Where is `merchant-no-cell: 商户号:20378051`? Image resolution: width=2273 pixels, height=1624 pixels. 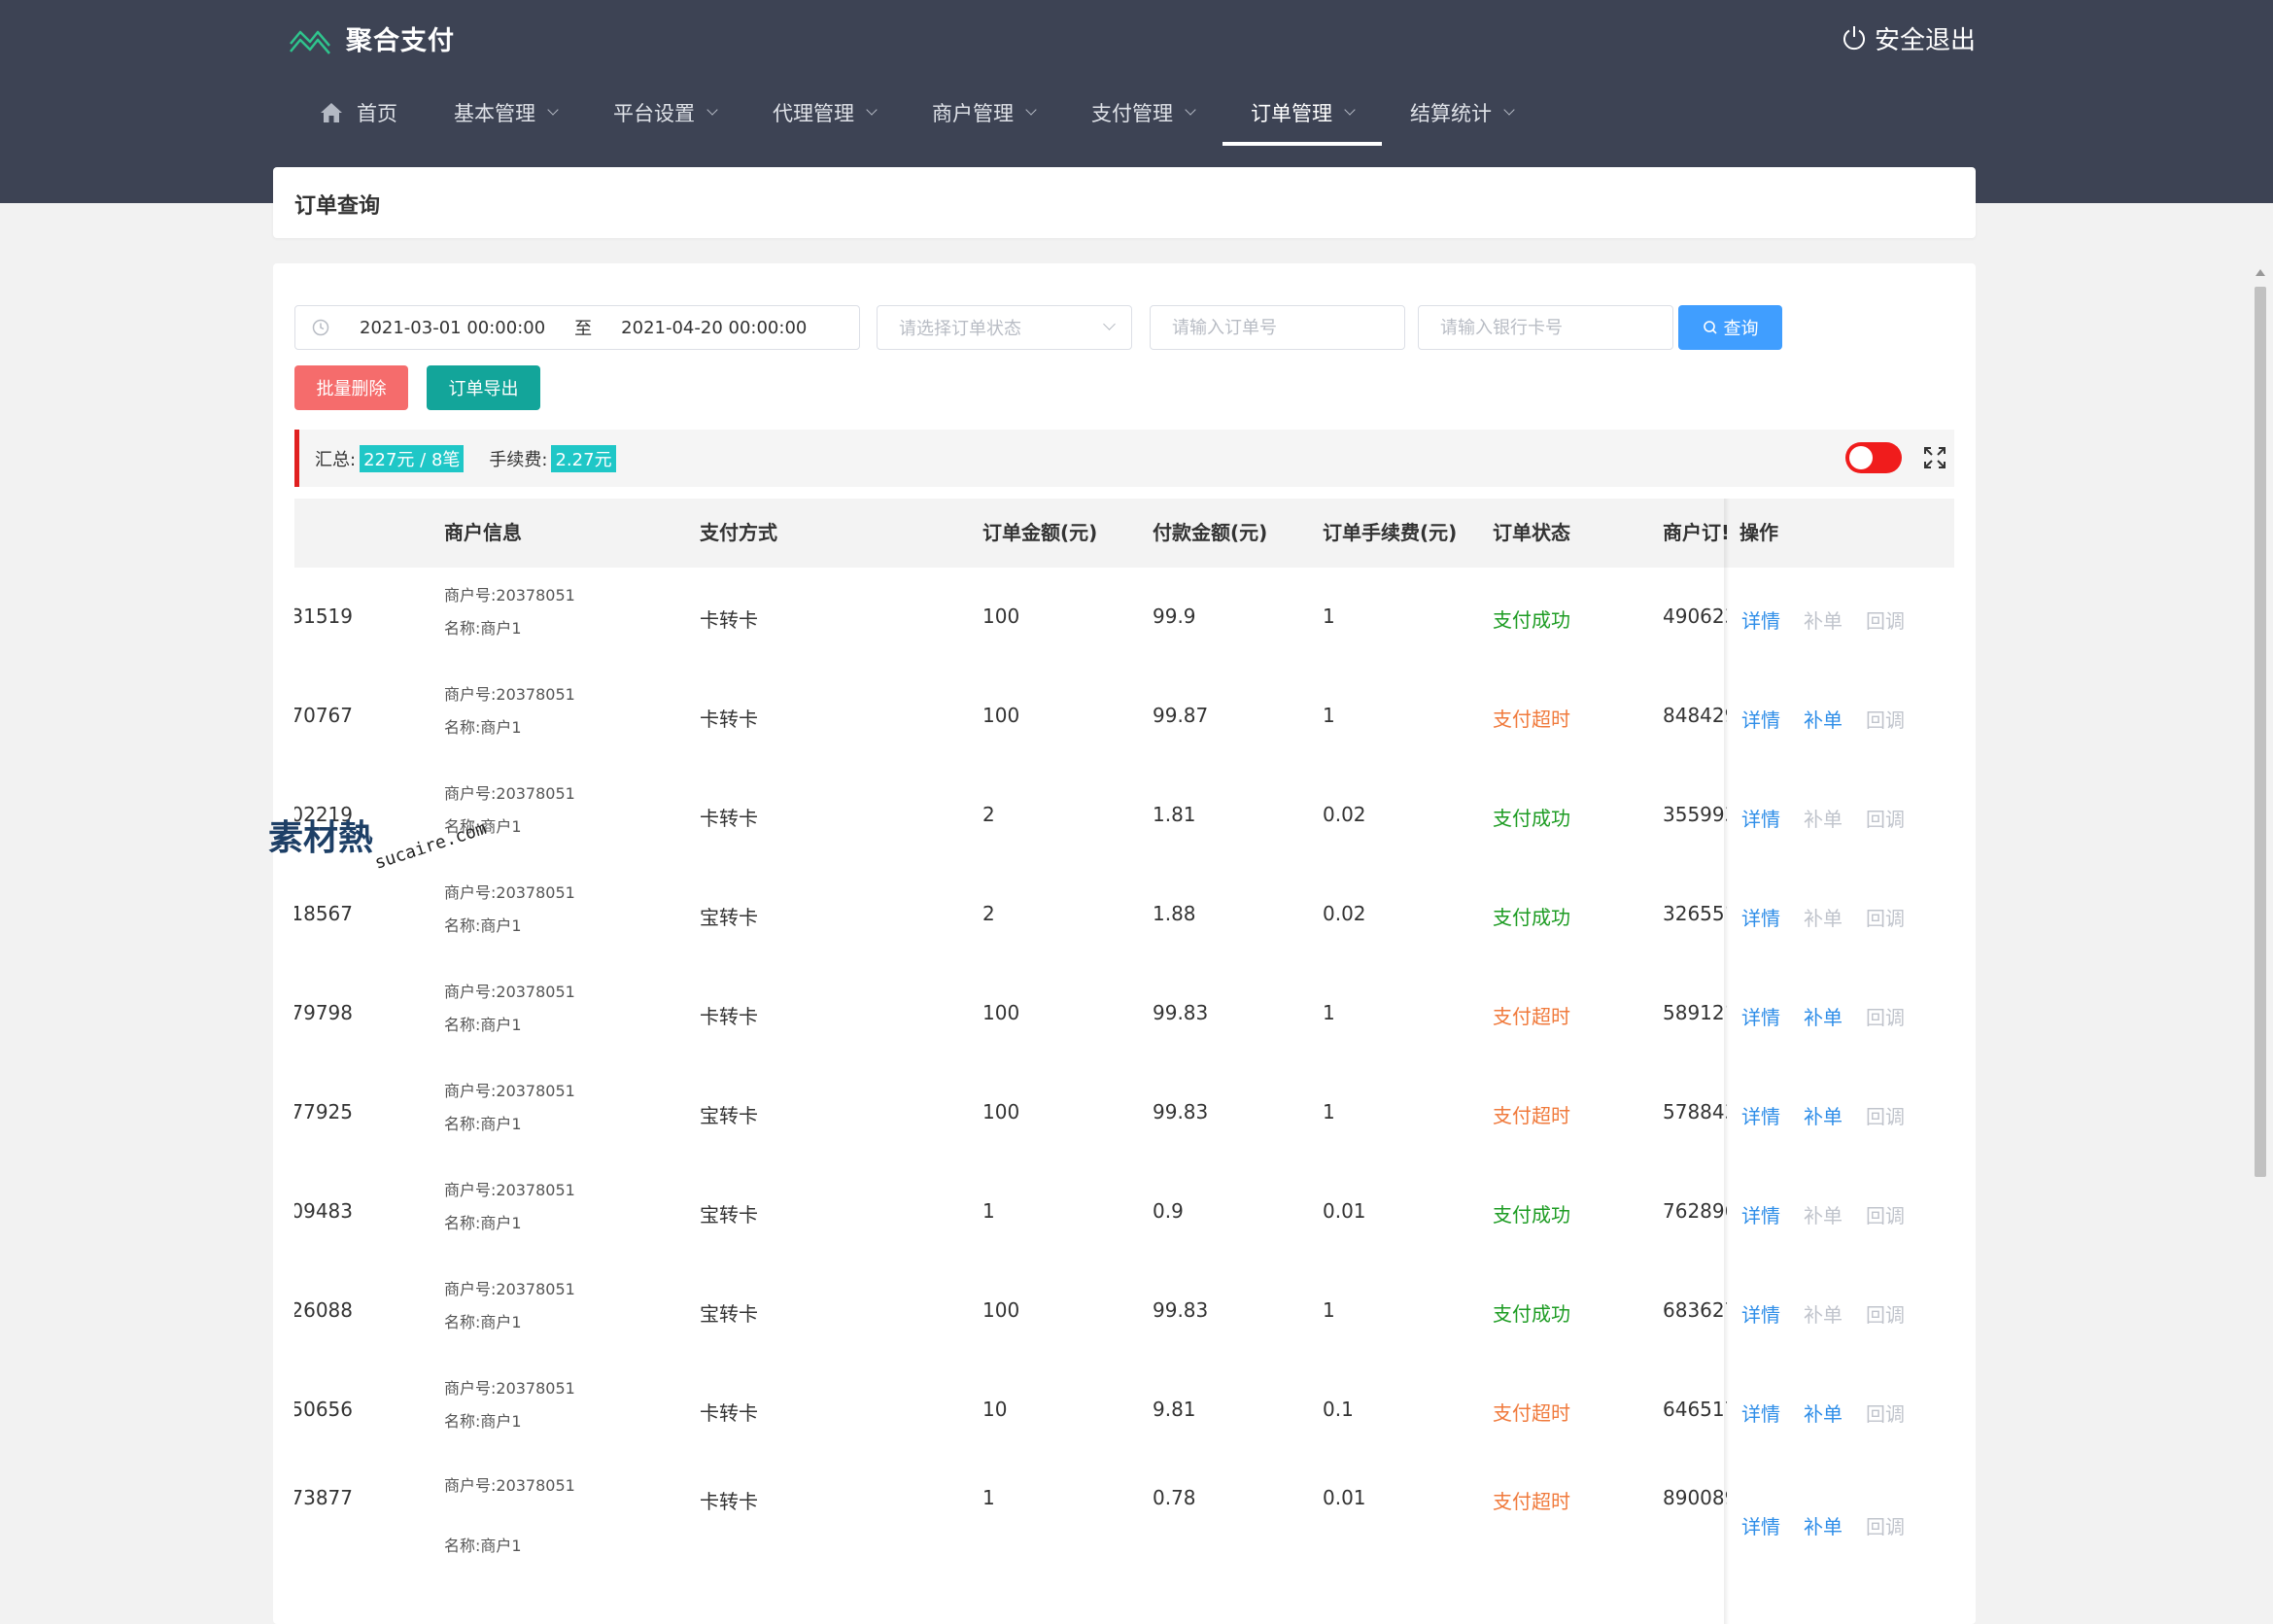
merchant-no-cell: 商户号:20378051 is located at coordinates (509, 892).